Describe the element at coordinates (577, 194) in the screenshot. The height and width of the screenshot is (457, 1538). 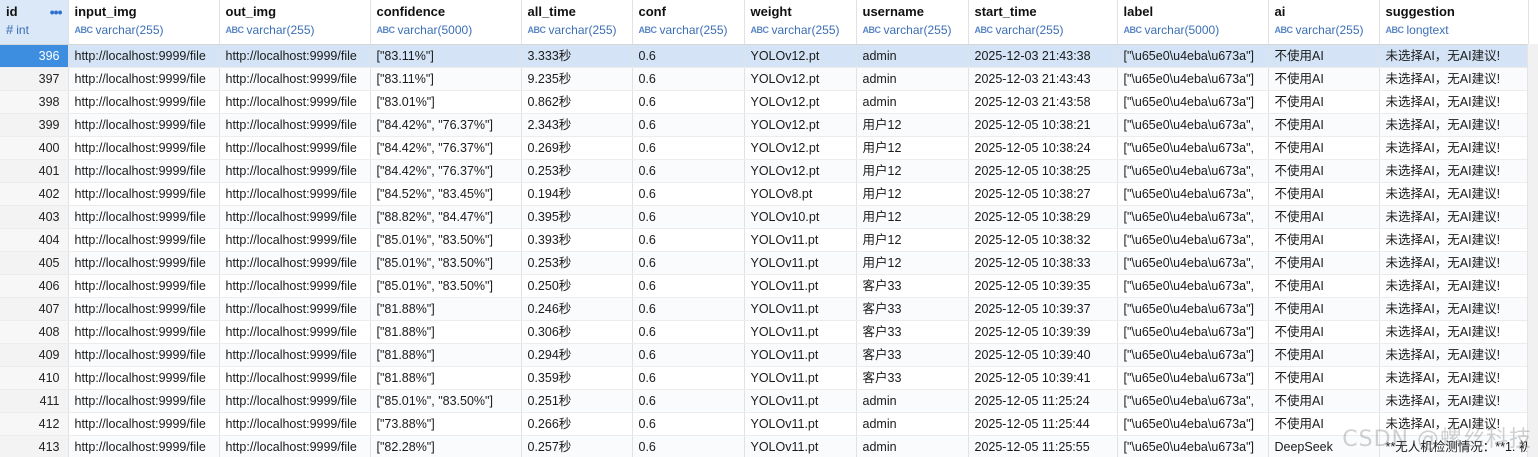
I see `cell-all-time: 0.194秒` at that location.